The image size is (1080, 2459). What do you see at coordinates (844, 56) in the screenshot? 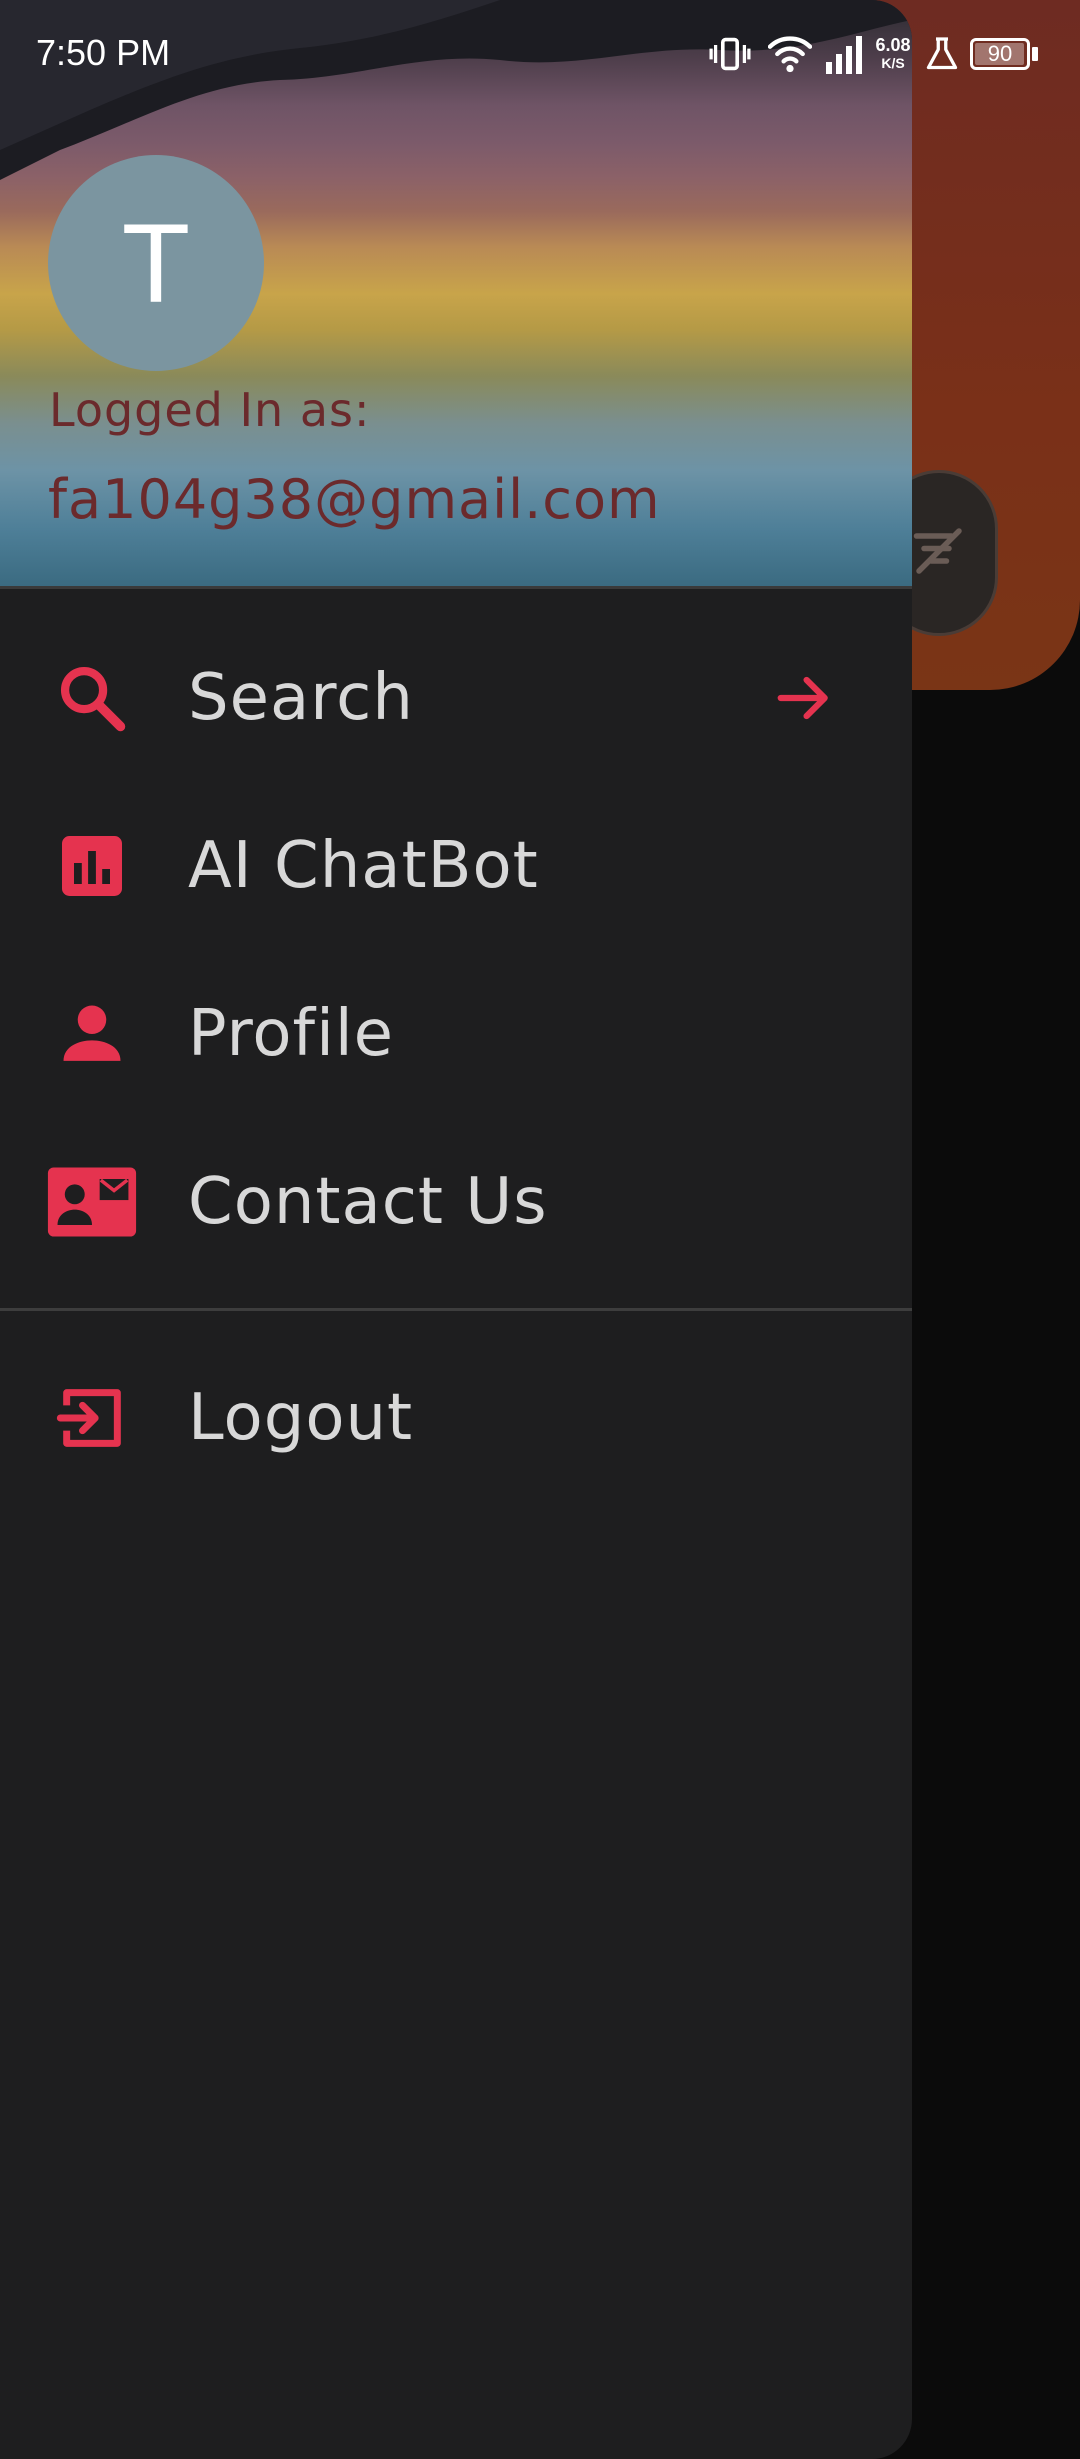
I see `signal-icon` at bounding box center [844, 56].